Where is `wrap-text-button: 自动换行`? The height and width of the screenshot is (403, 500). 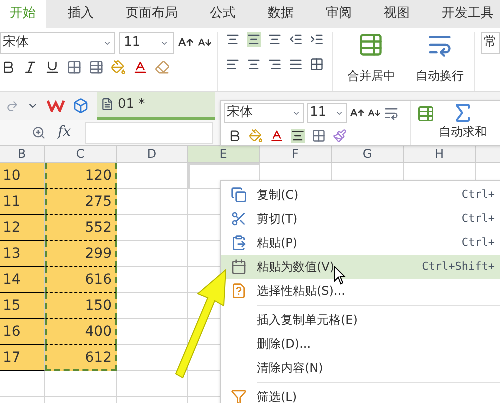 wrap-text-button: 自动换行 is located at coordinates (440, 61).